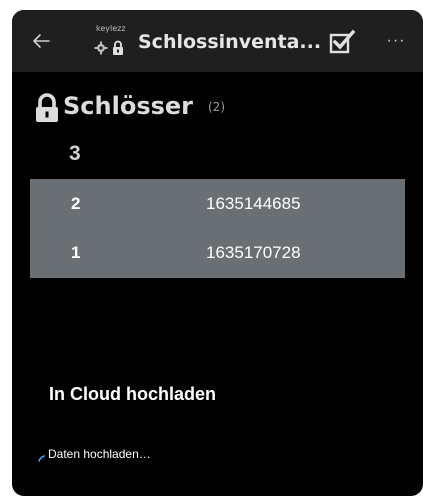 The image size is (423, 497). What do you see at coordinates (75, 153) in the screenshot?
I see `group-number: 3` at bounding box center [75, 153].